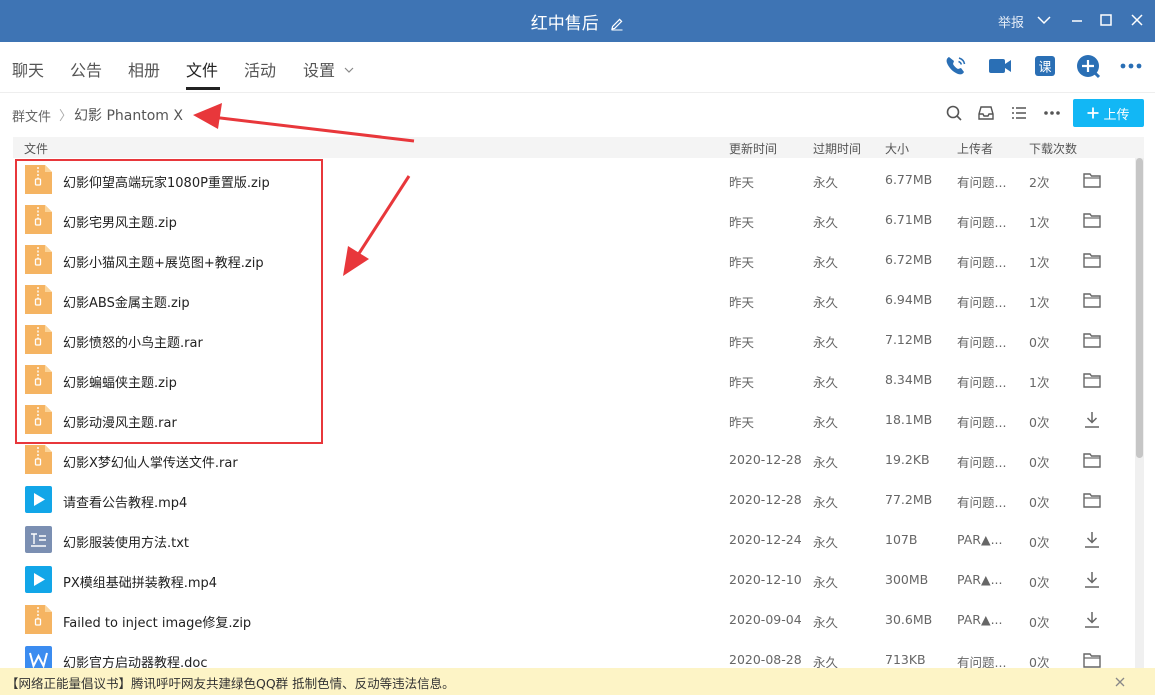 The height and width of the screenshot is (695, 1155). What do you see at coordinates (1053, 148) in the screenshot?
I see `column-downloads: 下载次数` at bounding box center [1053, 148].